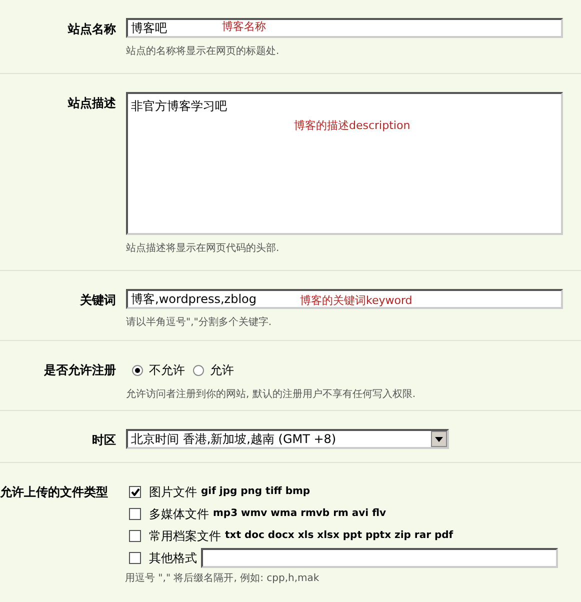  What do you see at coordinates (54, 492) in the screenshot?
I see `field-label: 允许上传的文件类型` at bounding box center [54, 492].